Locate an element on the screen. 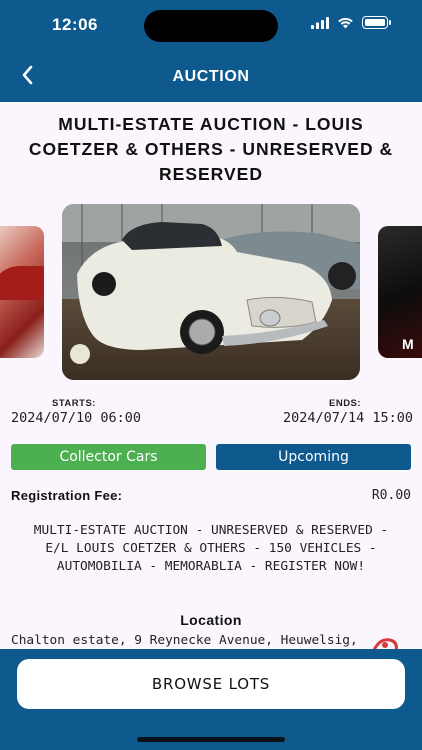 The width and height of the screenshot is (422, 750). status-time: 12:06 is located at coordinates (75, 24).